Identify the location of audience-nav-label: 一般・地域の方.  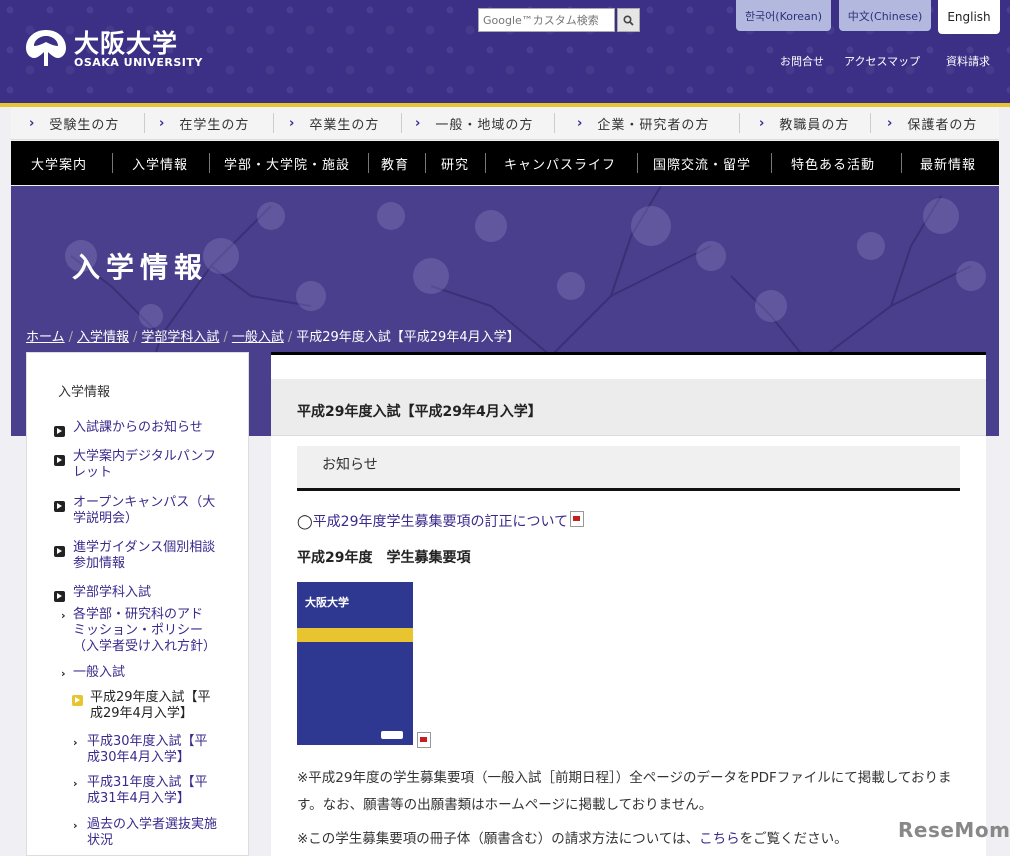
(484, 125).